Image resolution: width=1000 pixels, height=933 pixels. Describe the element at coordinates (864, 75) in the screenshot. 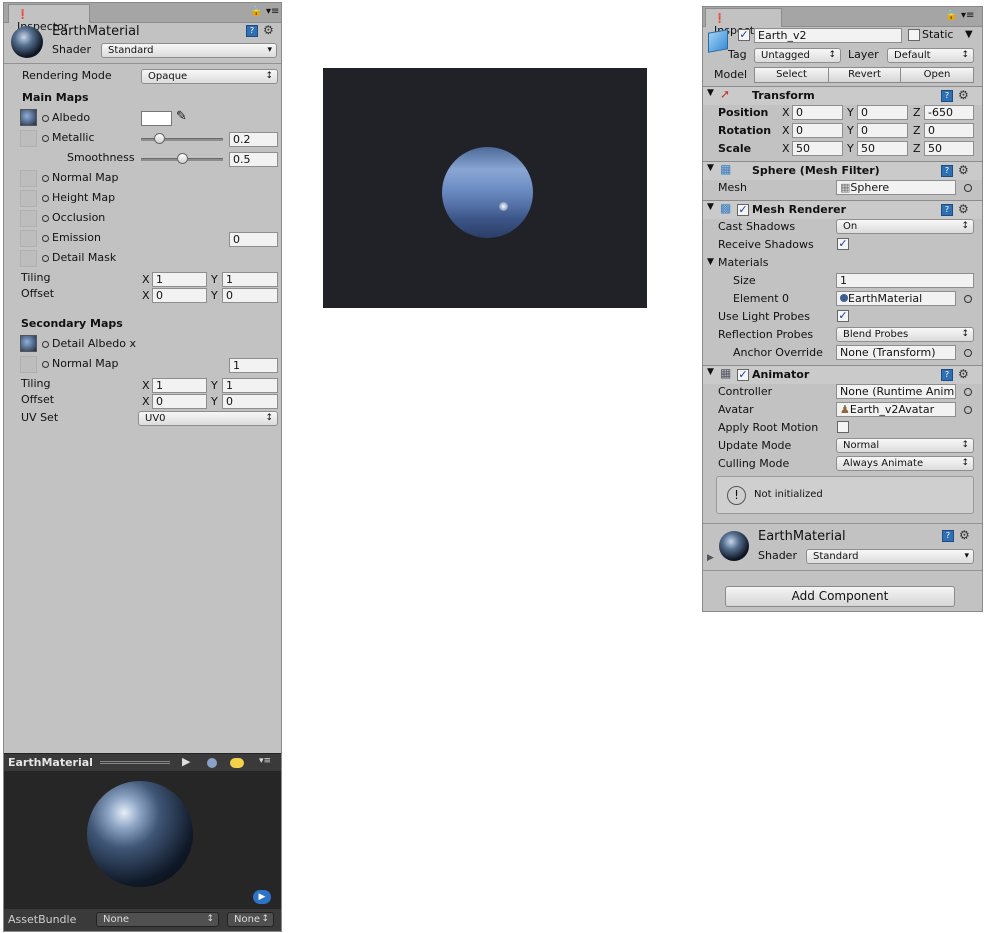

I see `model-revert-button: Revert` at that location.